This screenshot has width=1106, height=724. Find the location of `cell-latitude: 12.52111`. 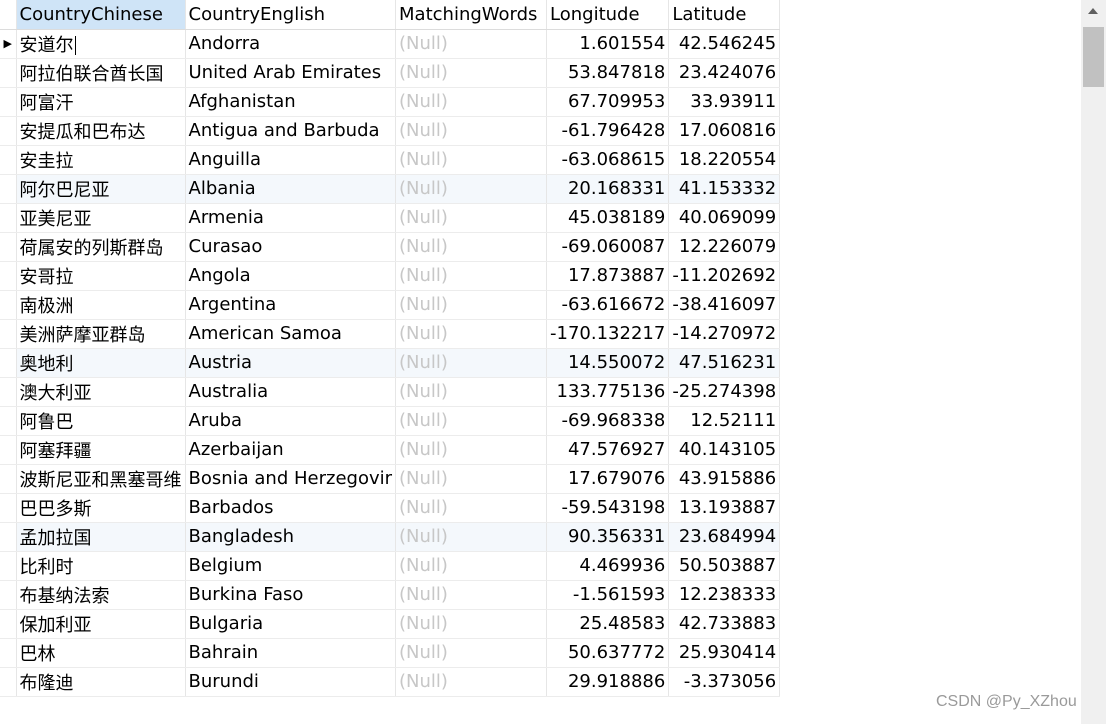

cell-latitude: 12.52111 is located at coordinates (724, 421).